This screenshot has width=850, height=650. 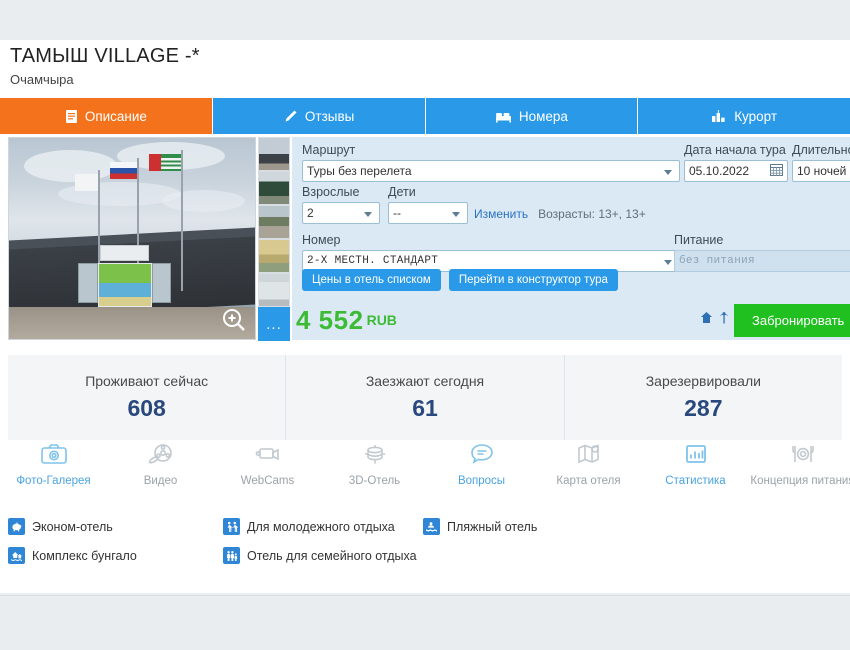 I want to click on map-pin-icon, so click(x=589, y=456).